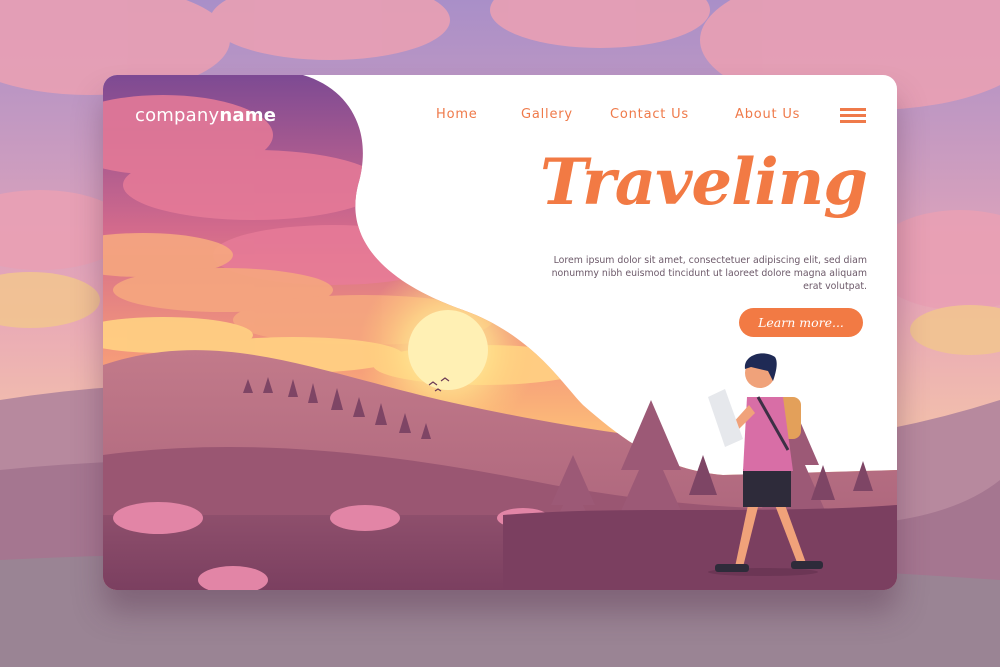 This screenshot has width=1000, height=667. What do you see at coordinates (547, 114) in the screenshot?
I see `nav-link-gallery: Gallery` at bounding box center [547, 114].